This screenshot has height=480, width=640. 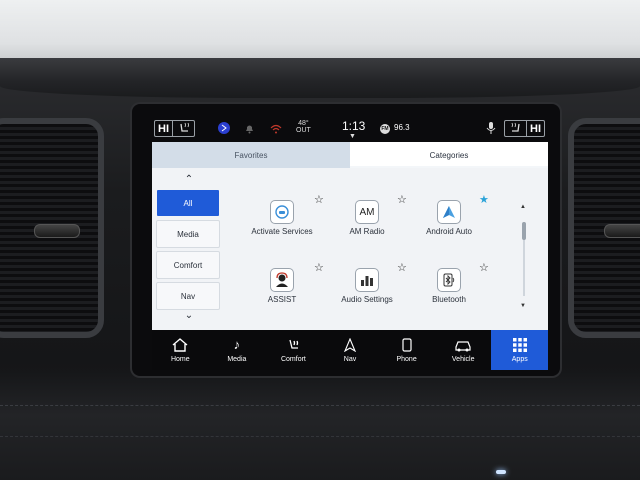 I want to click on music-note-icon: ♪, so click(x=237, y=344).